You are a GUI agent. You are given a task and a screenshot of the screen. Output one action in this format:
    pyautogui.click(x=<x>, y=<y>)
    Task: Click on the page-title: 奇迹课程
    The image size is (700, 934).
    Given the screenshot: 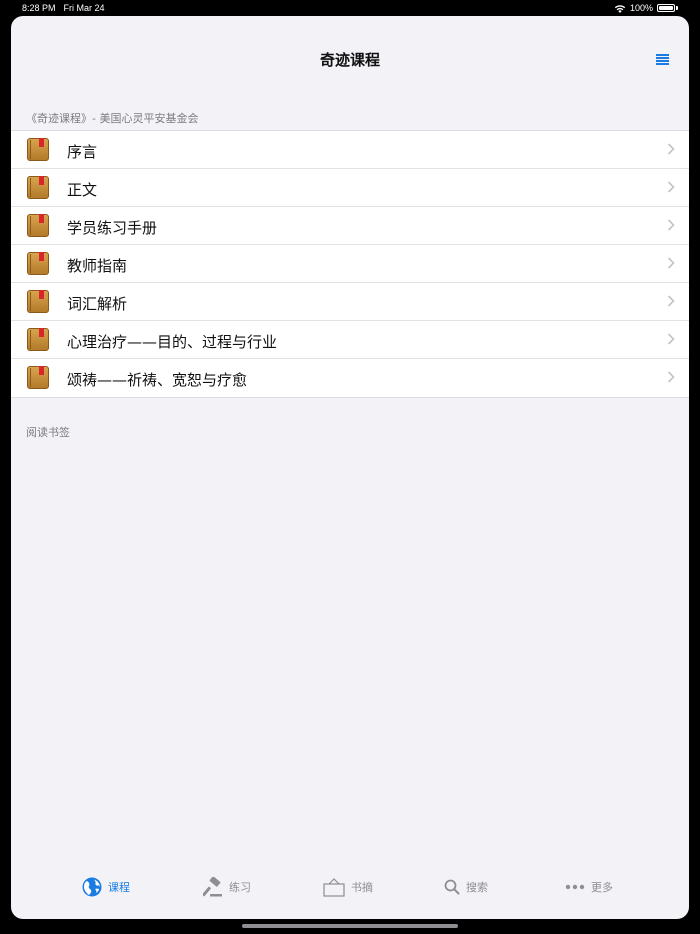 What is the action you would take?
    pyautogui.click(x=349, y=60)
    